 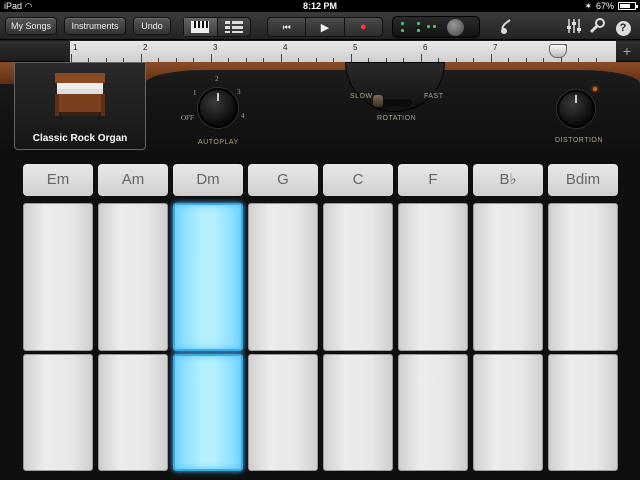 What do you see at coordinates (455, 27) in the screenshot?
I see `master-volume-knob-icon` at bounding box center [455, 27].